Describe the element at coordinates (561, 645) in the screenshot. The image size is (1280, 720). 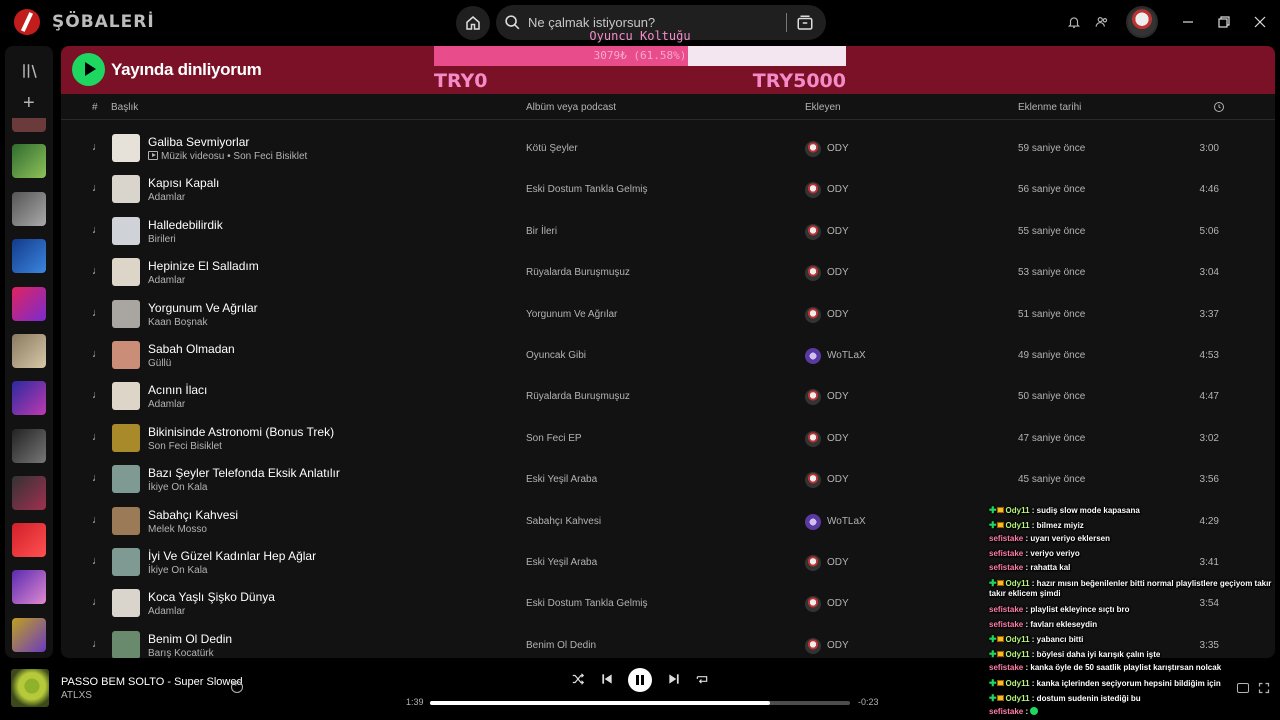
I see `track-album: Benim Ol Dedin` at that location.